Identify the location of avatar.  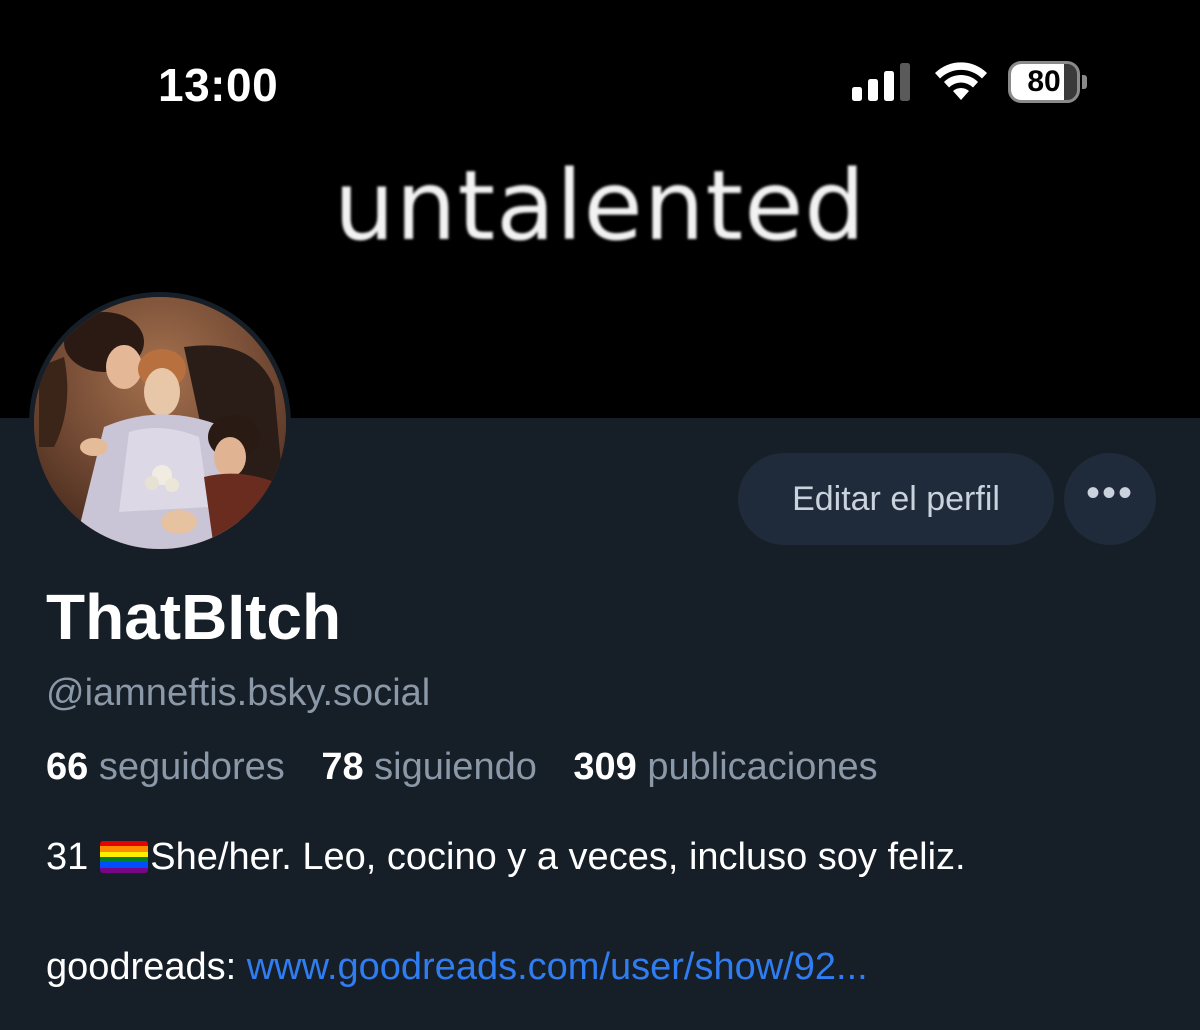
(160, 423).